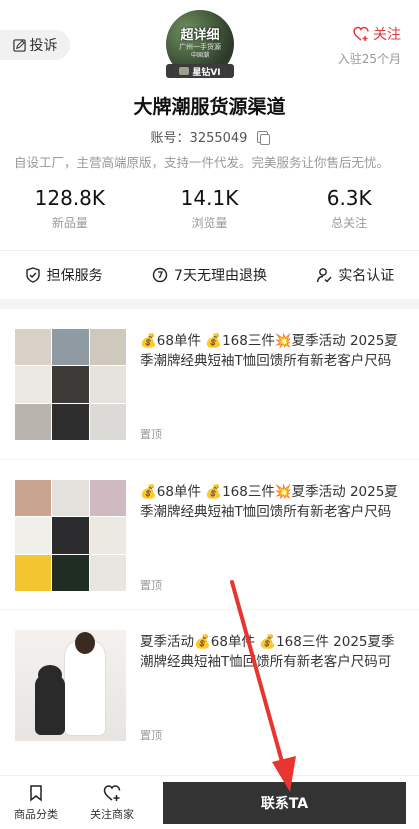 The height and width of the screenshot is (829, 419). I want to click on follow-button: 关注, so click(377, 34).